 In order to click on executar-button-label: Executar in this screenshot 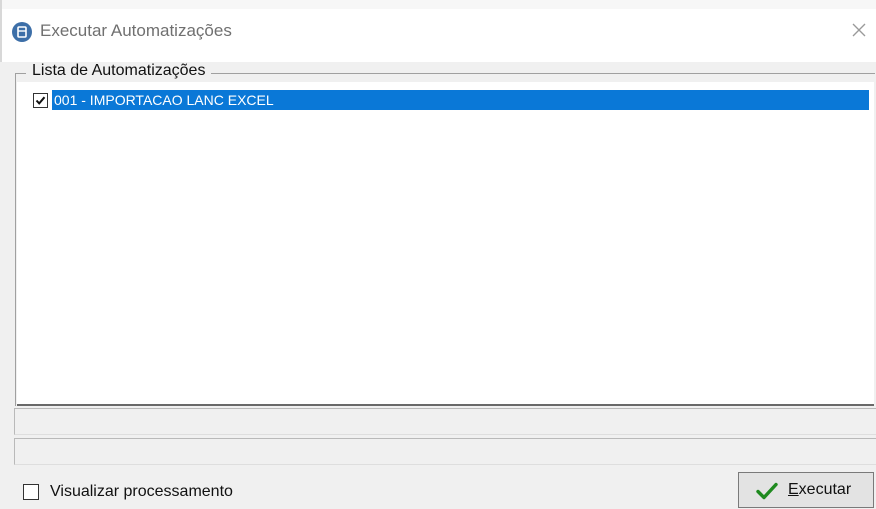, I will do `click(820, 489)`.